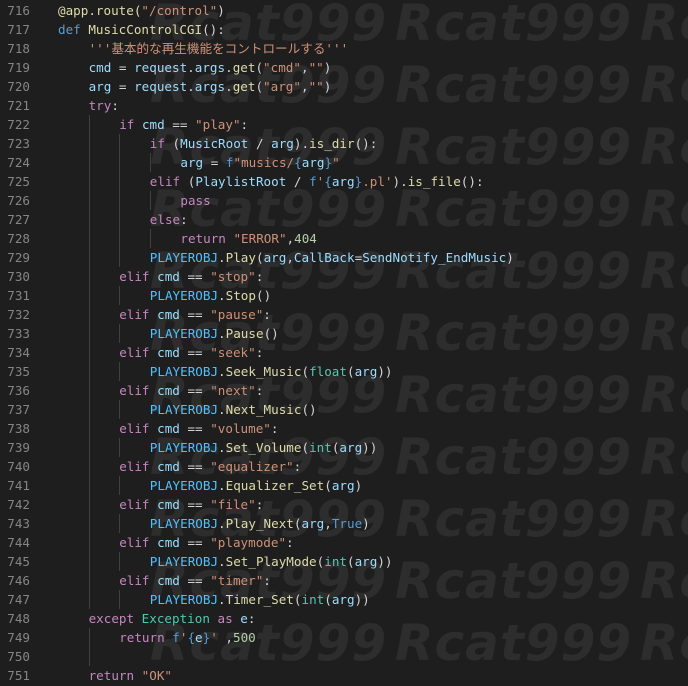 The image size is (688, 686). I want to click on code-line: 720 arg = request.args.get("arg",""), so click(344, 86).